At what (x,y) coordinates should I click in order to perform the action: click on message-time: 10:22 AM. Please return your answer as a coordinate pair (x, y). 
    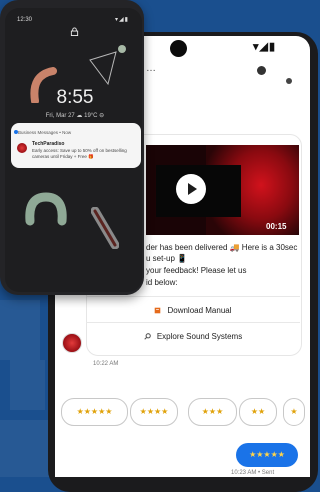
    Looking at the image, I should click on (106, 364).